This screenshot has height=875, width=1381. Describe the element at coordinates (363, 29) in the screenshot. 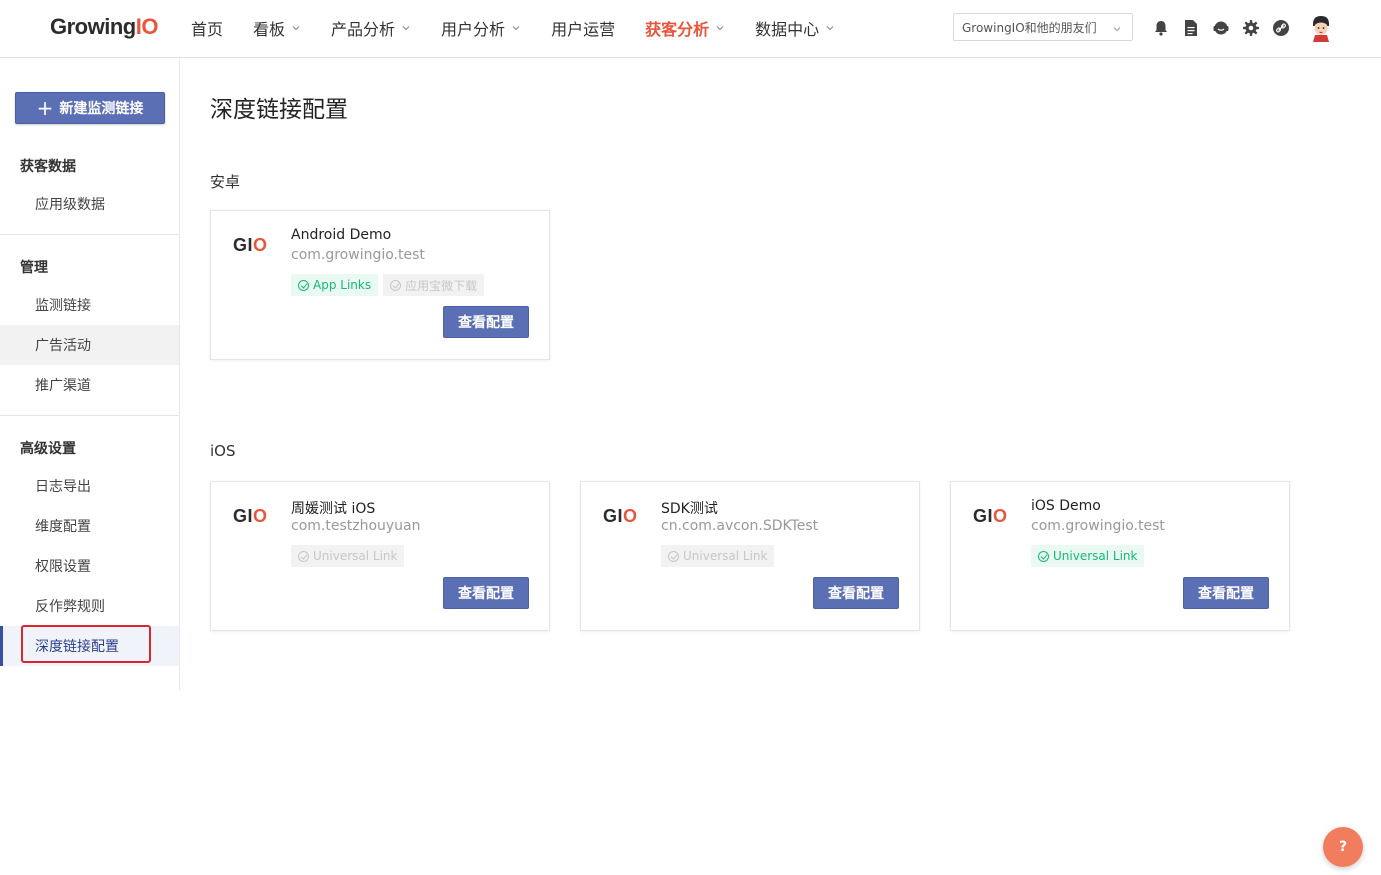

I see `nav-label: 产品分析` at that location.